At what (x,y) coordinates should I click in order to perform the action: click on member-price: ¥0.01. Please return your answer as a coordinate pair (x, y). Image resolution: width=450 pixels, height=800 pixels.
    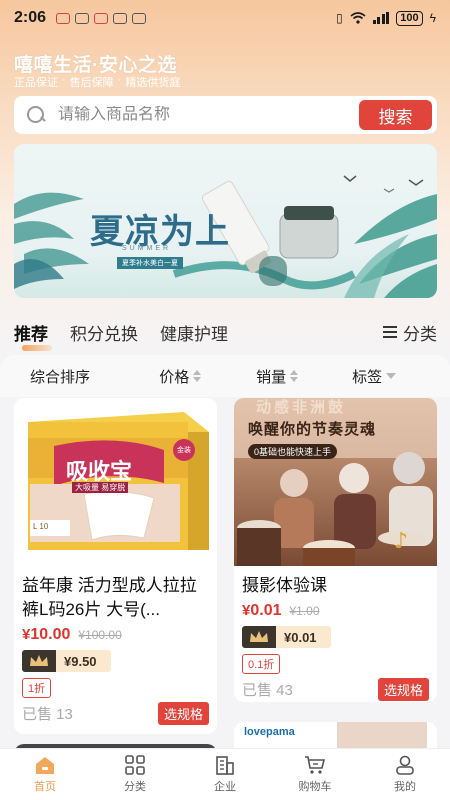
    Looking at the image, I should click on (303, 637).